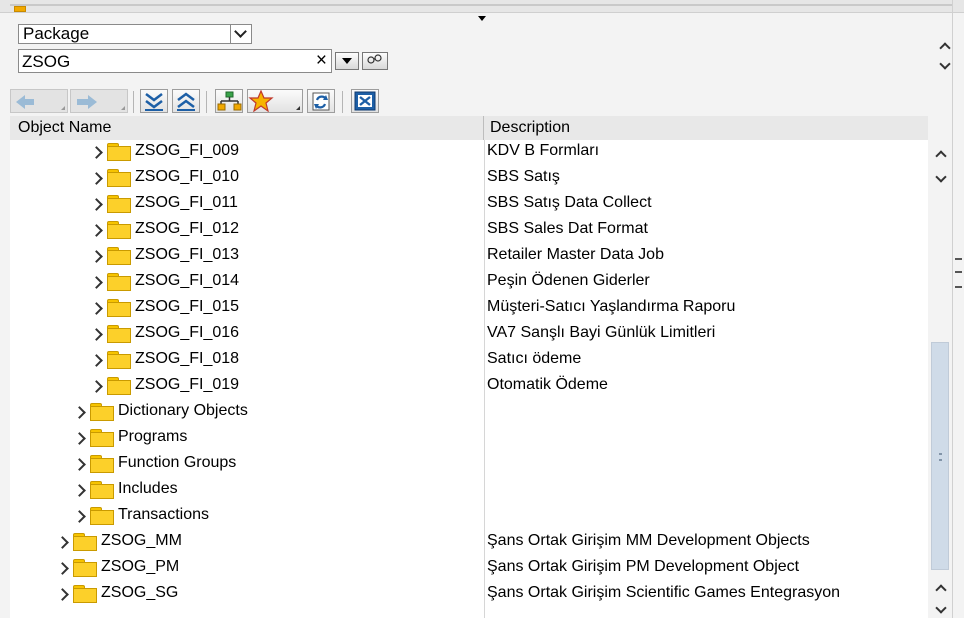 Image resolution: width=964 pixels, height=618 pixels. What do you see at coordinates (187, 307) in the screenshot?
I see `object-name-cell: ZSOG_FI_015` at bounding box center [187, 307].